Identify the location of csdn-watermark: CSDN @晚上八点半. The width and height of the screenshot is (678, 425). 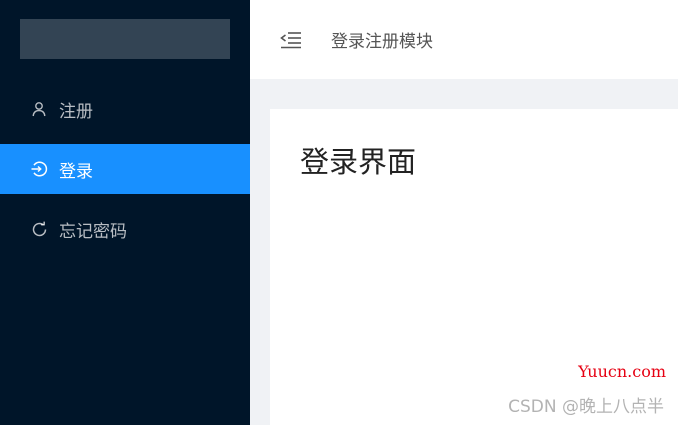
(586, 407).